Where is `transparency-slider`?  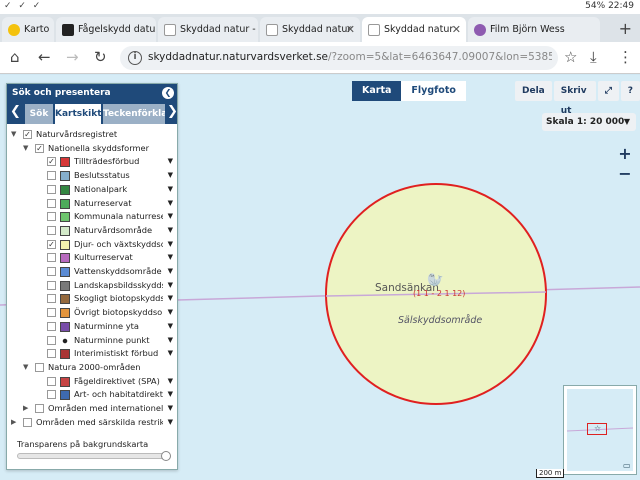 transparency-slider is located at coordinates (94, 456).